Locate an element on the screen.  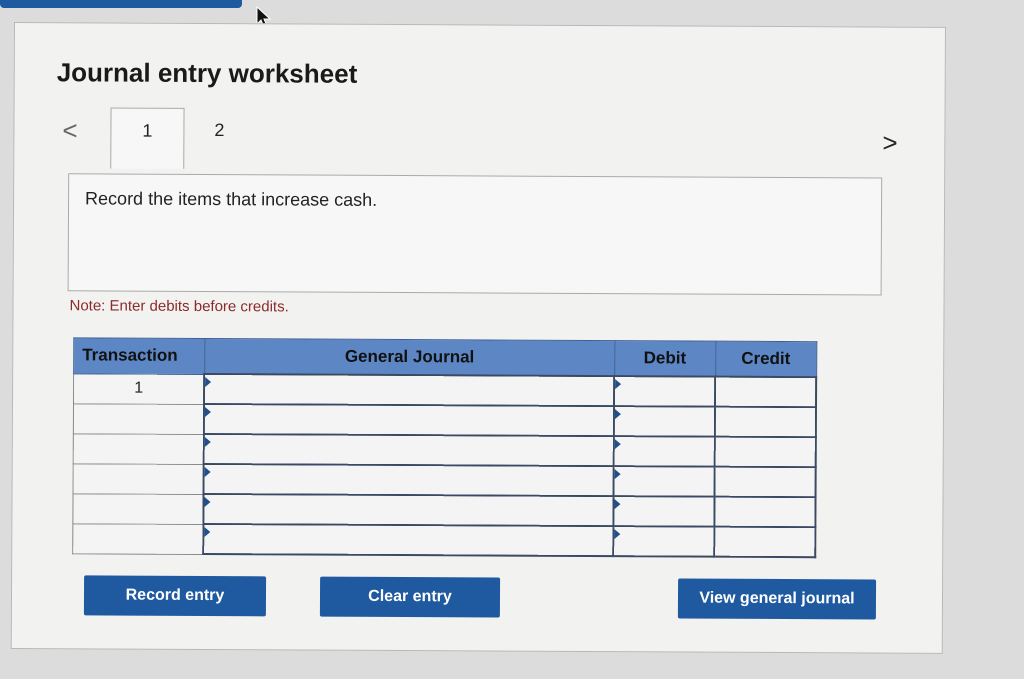
table-header-row: Transaction General Journal Debit Credit is located at coordinates (445, 357).